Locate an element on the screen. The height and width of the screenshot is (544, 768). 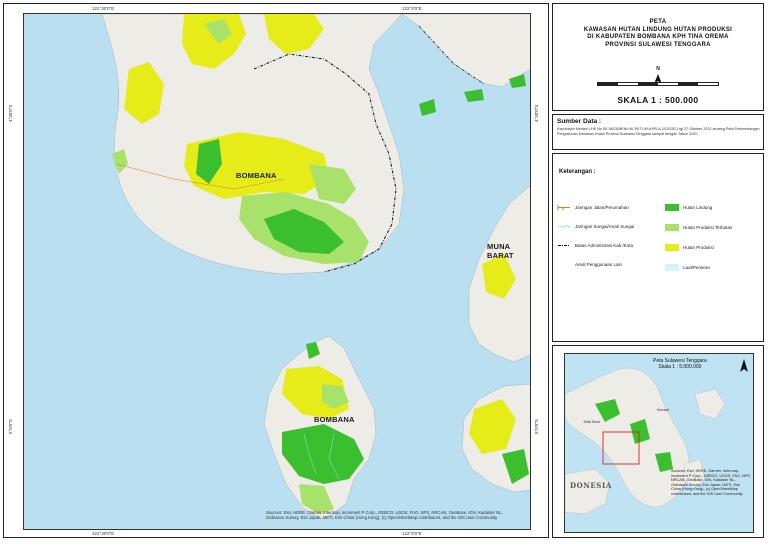
legend-item-hutan-lindung: Hutan Lindung is located at coordinates (688, 207).